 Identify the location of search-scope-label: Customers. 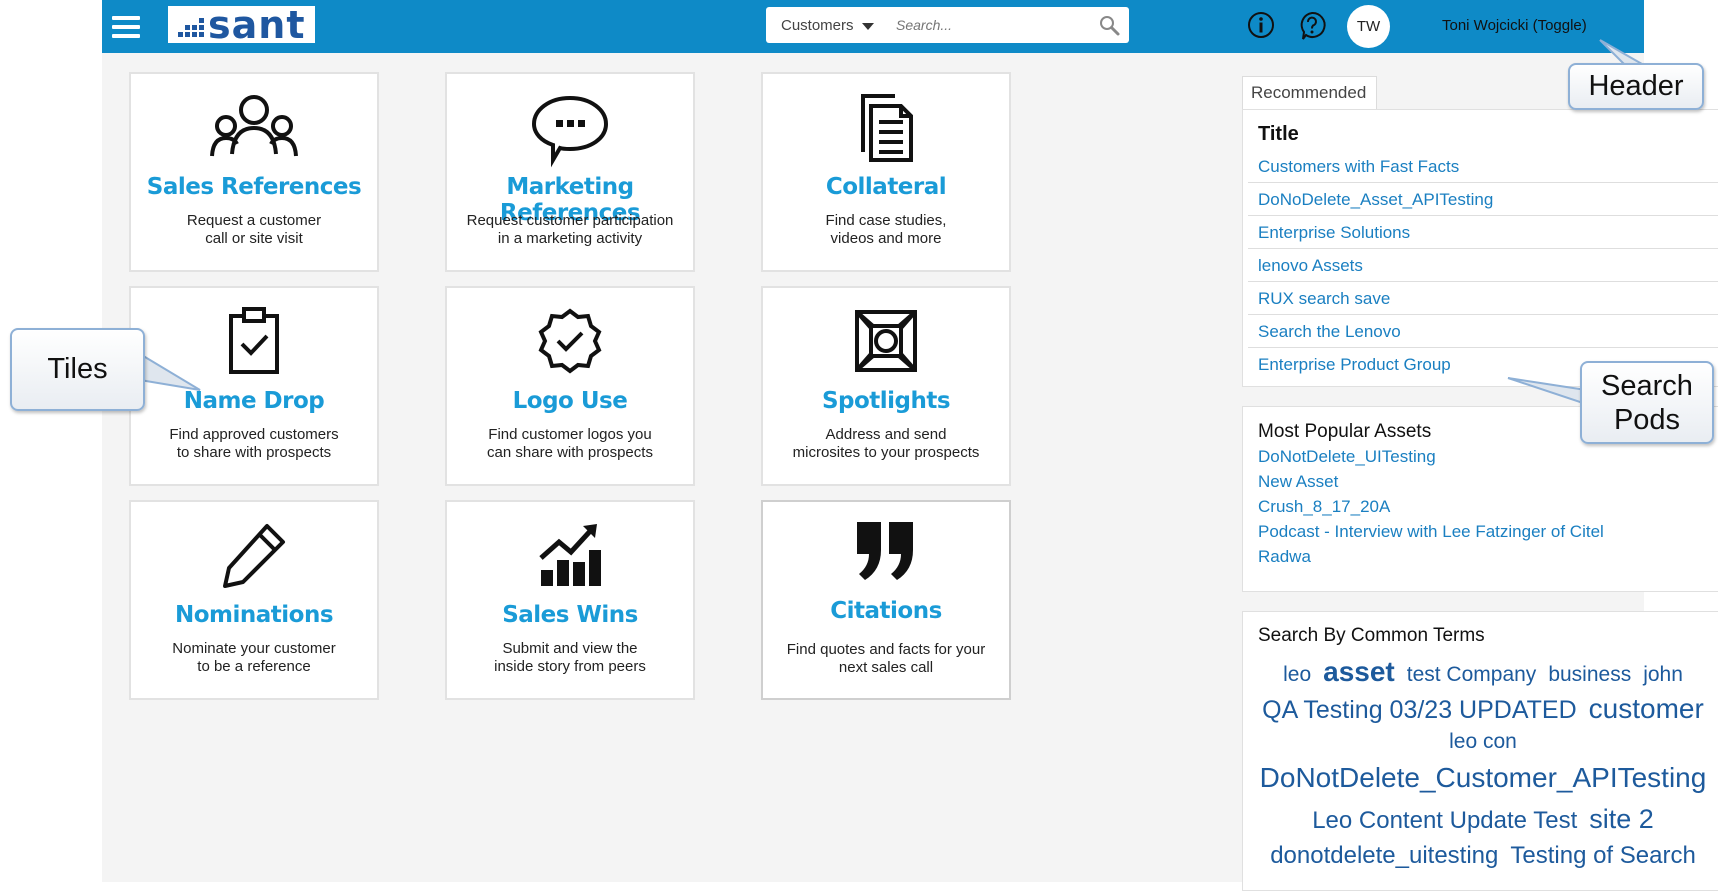
(817, 25).